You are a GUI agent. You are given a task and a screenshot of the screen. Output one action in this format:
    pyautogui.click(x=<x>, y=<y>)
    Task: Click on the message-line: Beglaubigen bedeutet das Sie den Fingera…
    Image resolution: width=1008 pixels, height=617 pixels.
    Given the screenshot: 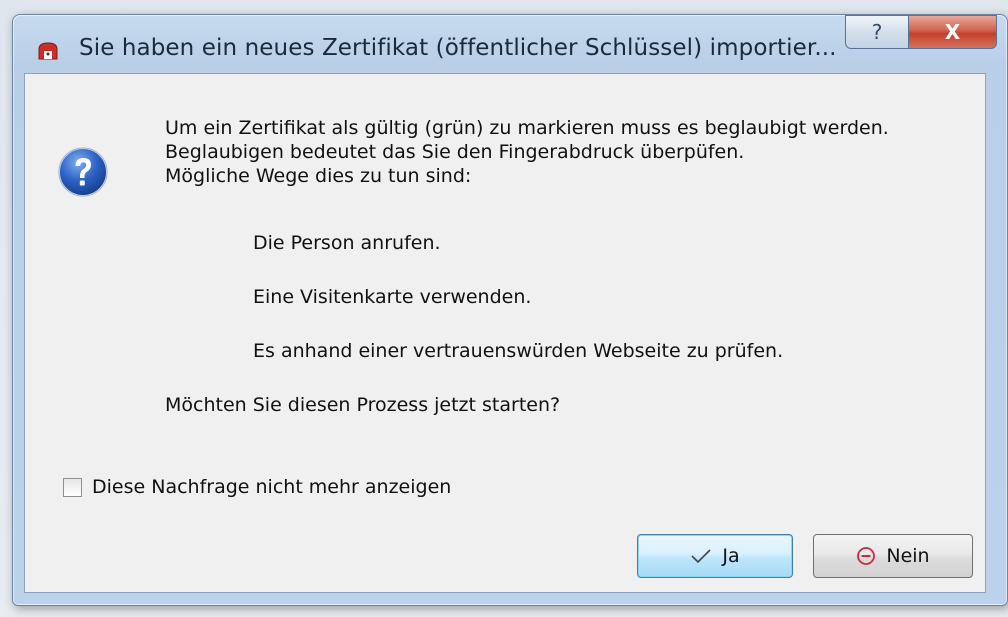 What is the action you would take?
    pyautogui.click(x=455, y=152)
    